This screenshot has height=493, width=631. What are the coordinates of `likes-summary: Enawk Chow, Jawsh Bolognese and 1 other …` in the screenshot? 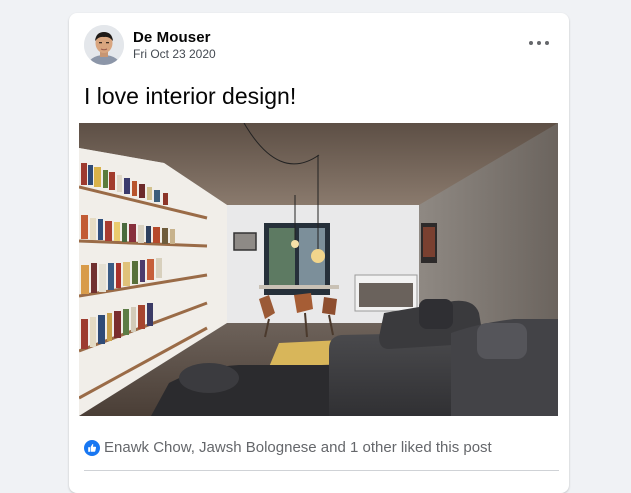 It's located at (288, 447).